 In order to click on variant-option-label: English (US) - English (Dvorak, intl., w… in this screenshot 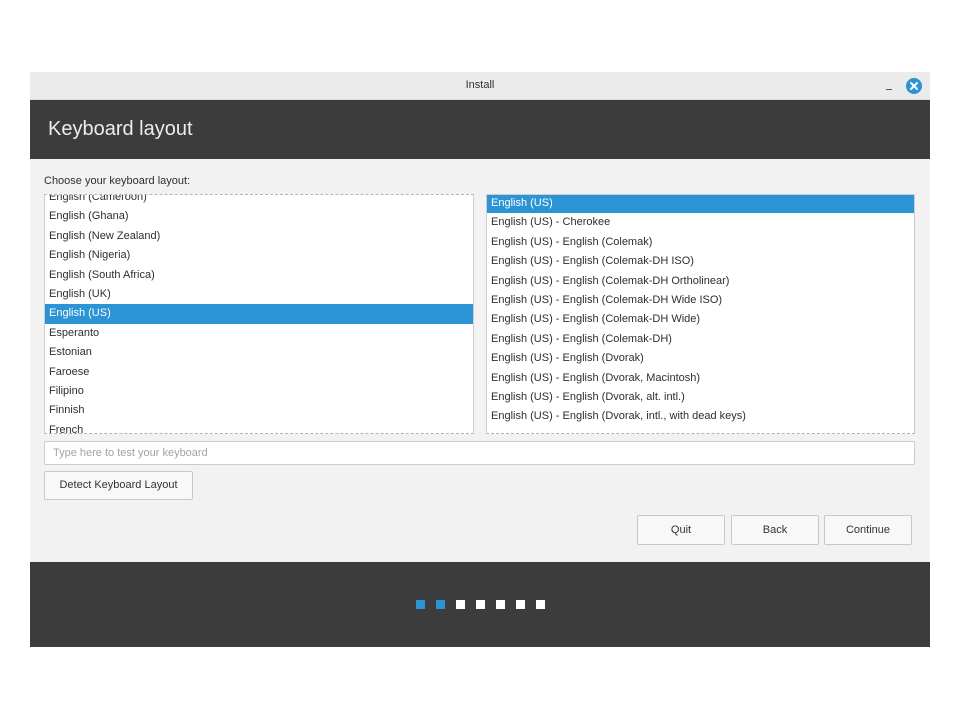, I will do `click(618, 416)`.